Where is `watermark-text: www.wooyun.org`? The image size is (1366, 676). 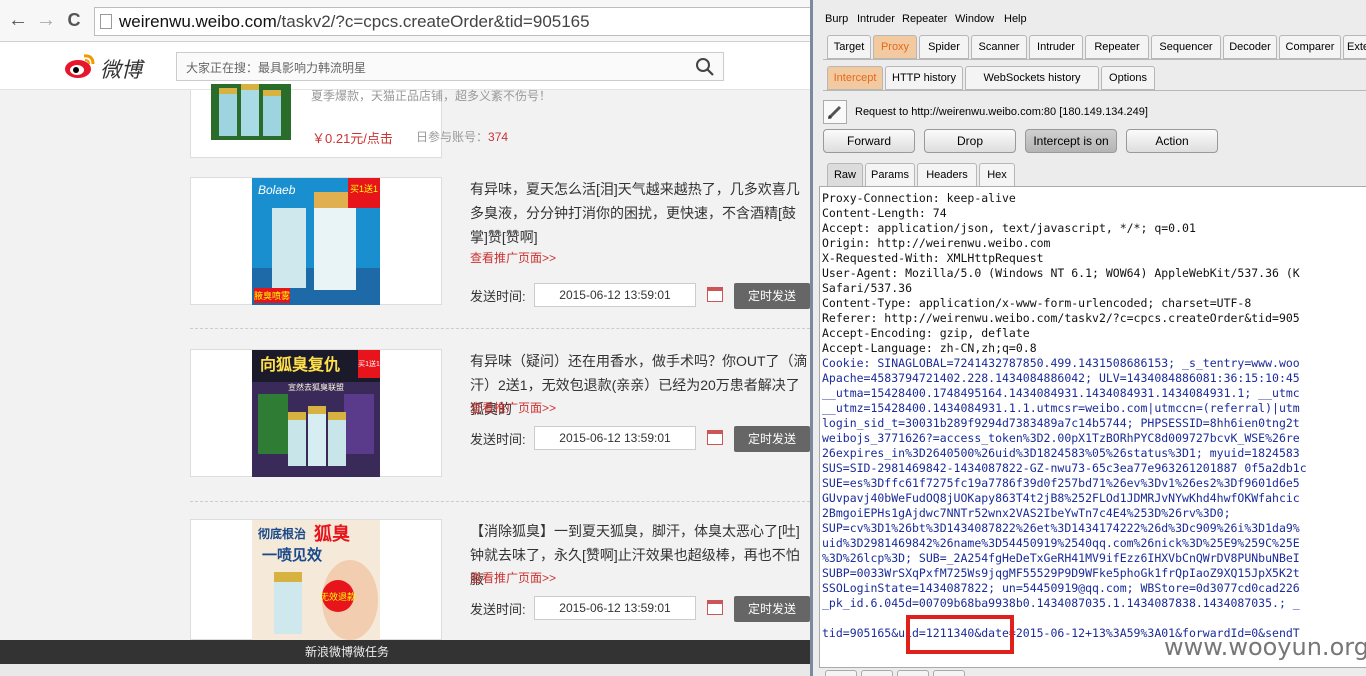
watermark-text: www.wooyun.org is located at coordinates (1265, 647).